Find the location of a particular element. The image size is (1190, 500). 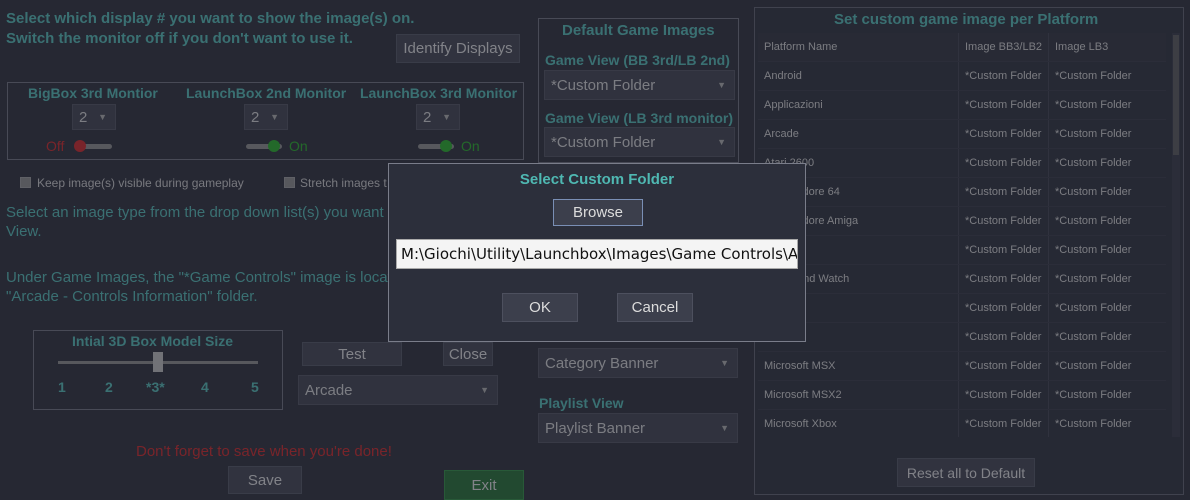

save-reminder: Don't forget to save when you're done! is located at coordinates (264, 451).